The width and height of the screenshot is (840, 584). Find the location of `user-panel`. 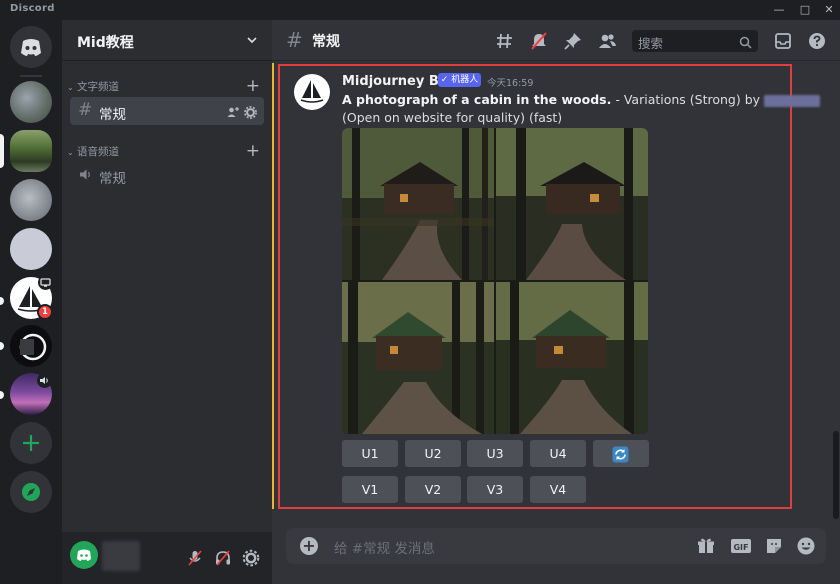

user-panel is located at coordinates (167, 558).